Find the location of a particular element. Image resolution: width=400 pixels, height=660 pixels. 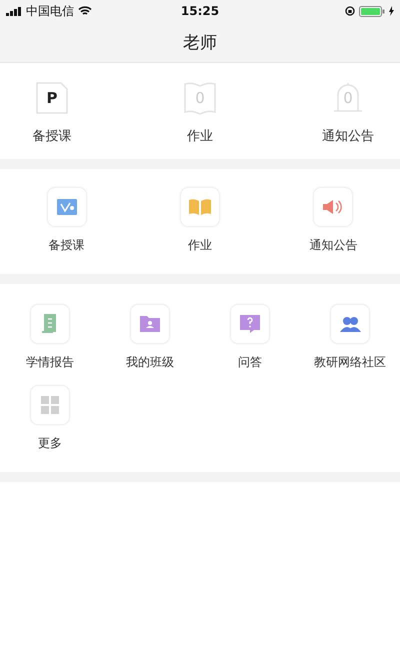

signal-icon is located at coordinates (14, 11).